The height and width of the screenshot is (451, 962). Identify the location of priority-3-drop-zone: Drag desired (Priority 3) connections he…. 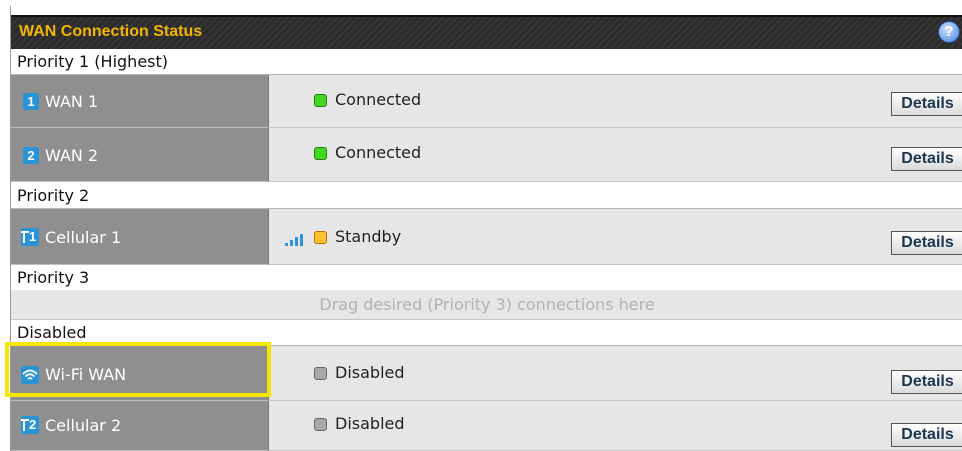
(486, 305).